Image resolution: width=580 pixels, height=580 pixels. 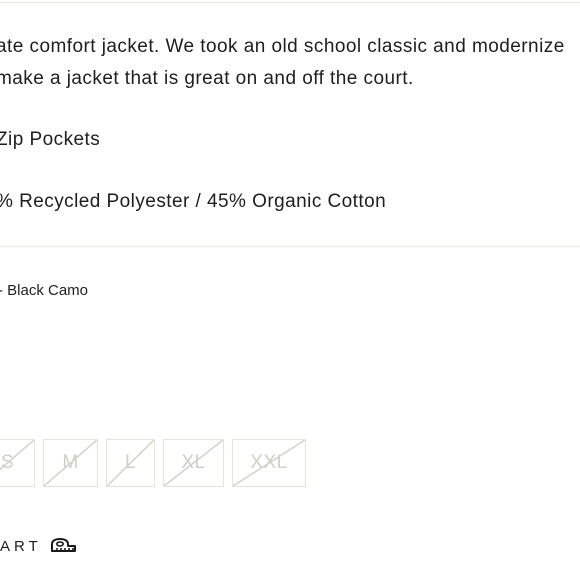 I want to click on size-chart-label: ART, so click(x=21, y=546).